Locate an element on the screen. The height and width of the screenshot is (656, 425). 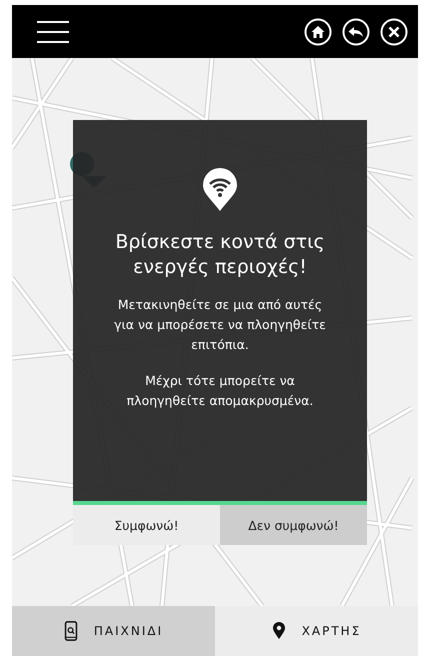
wifi-pin-icon is located at coordinates (220, 190).